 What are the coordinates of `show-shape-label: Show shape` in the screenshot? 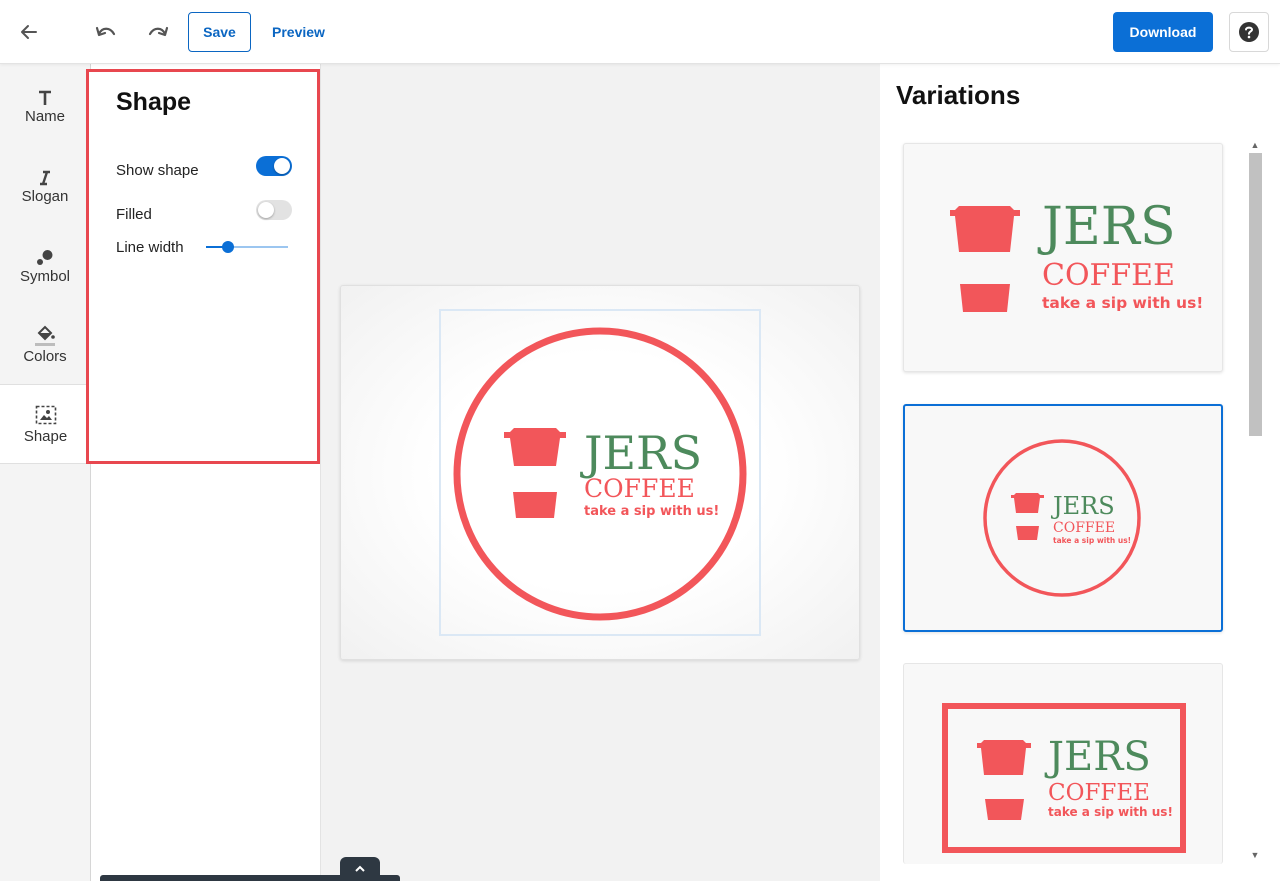 It's located at (157, 170).